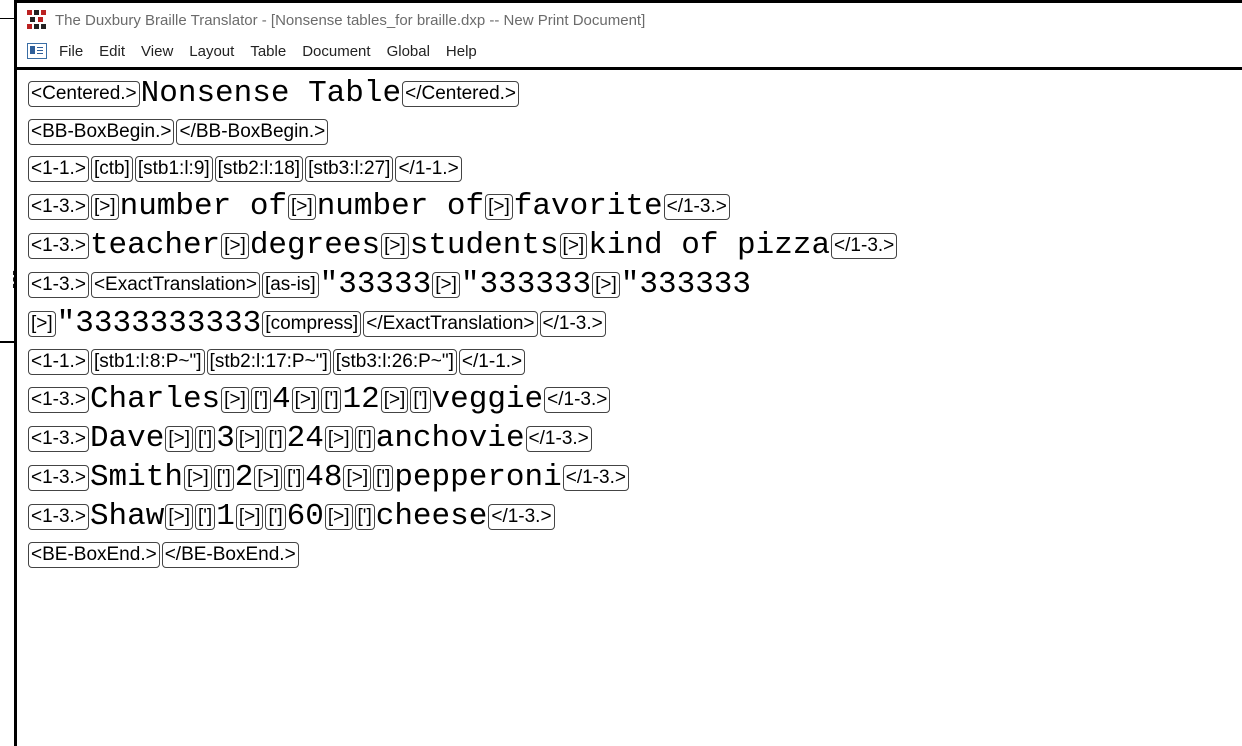  What do you see at coordinates (588, 207) in the screenshot?
I see `document-text: favorite` at bounding box center [588, 207].